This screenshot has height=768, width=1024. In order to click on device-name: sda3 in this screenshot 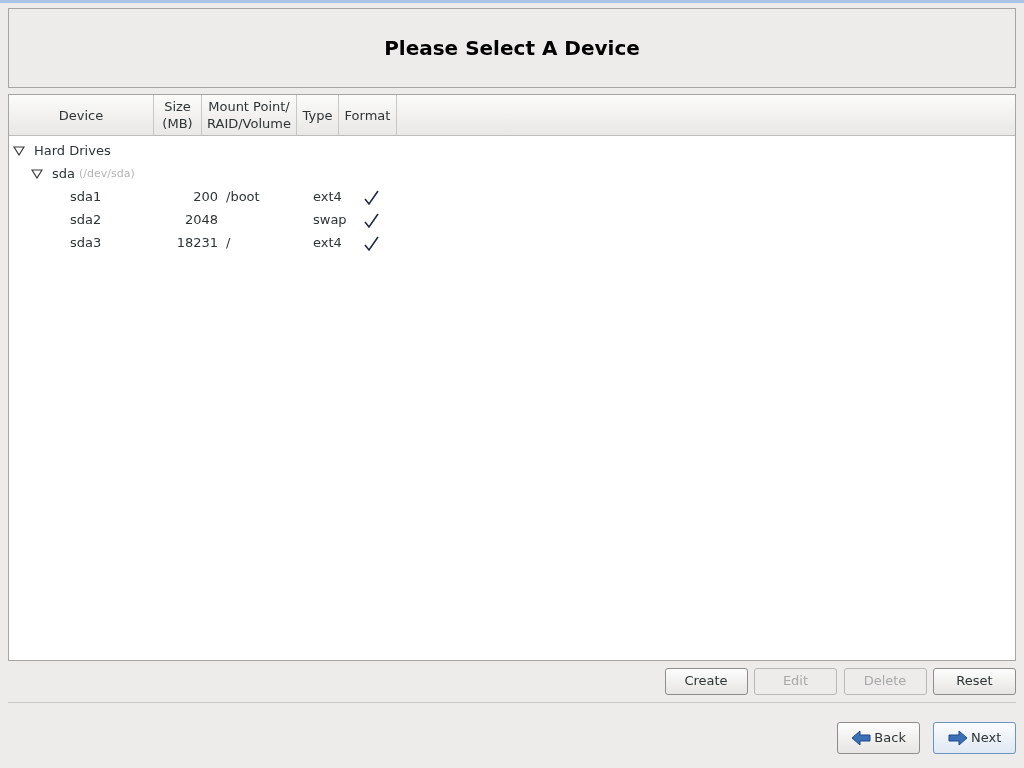, I will do `click(86, 242)`.